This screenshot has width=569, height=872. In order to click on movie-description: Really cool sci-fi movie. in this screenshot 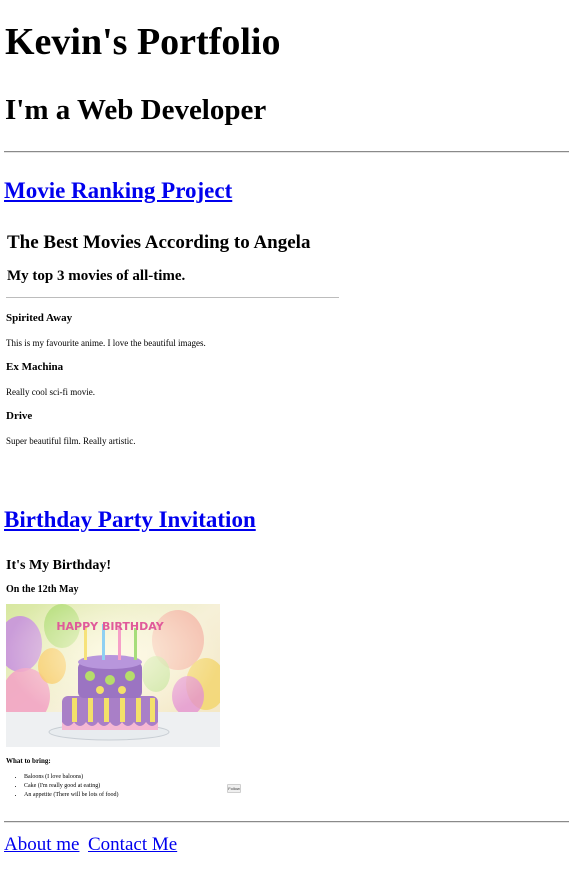, I will do `click(50, 392)`.